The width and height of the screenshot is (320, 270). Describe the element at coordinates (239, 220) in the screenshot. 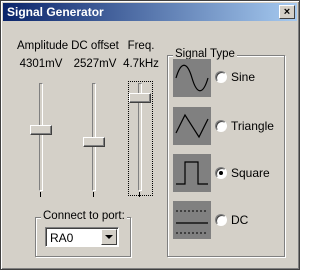

I see `label-dc: DC` at that location.